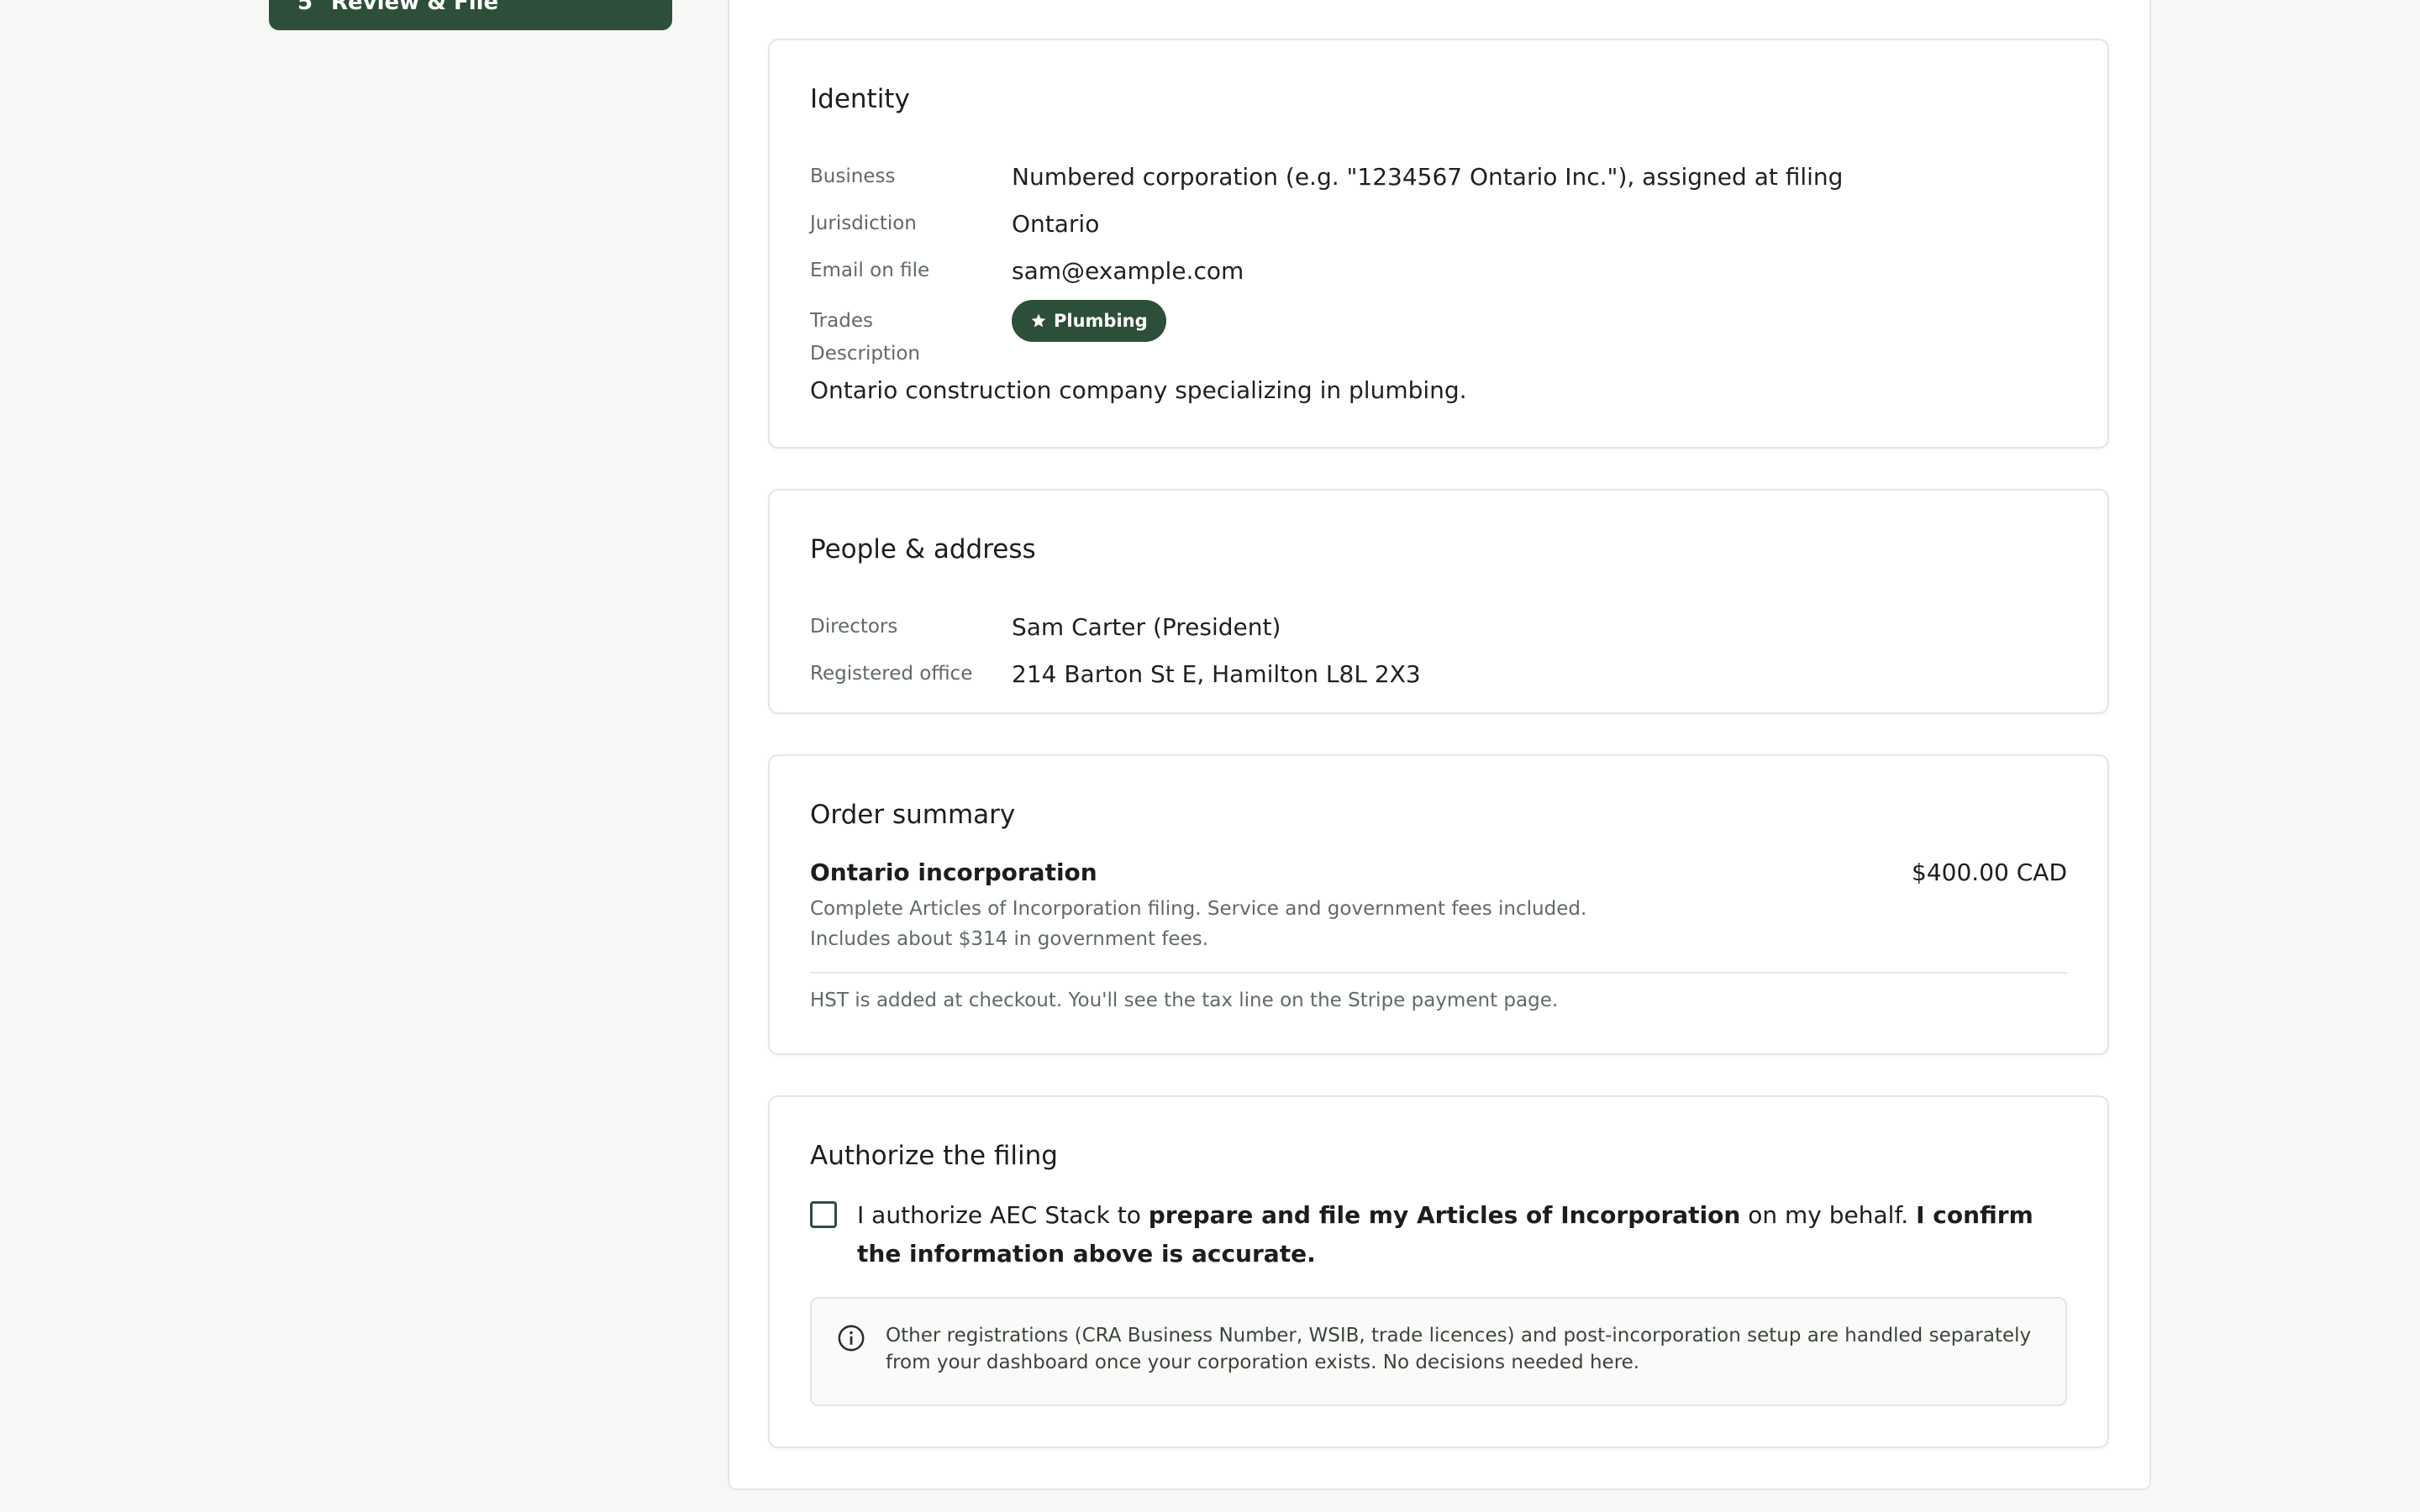 Image resolution: width=2420 pixels, height=1512 pixels. Describe the element at coordinates (1438, 626) in the screenshot. I see `directors-row: Directors Sam Carter (President)` at that location.